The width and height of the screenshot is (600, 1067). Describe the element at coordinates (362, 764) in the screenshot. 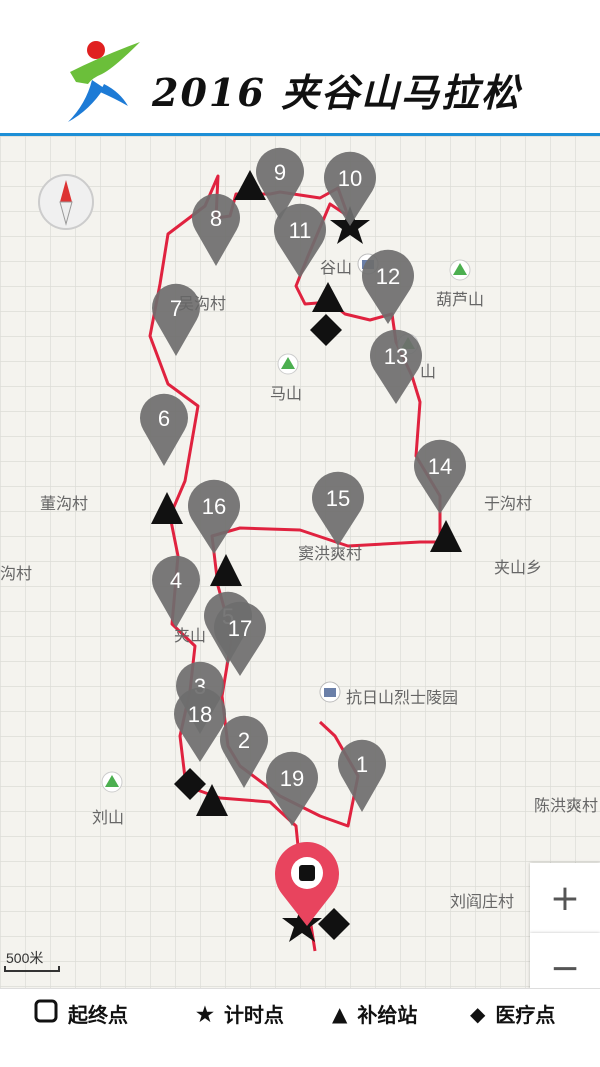

I see `km-marker-label: 1` at that location.